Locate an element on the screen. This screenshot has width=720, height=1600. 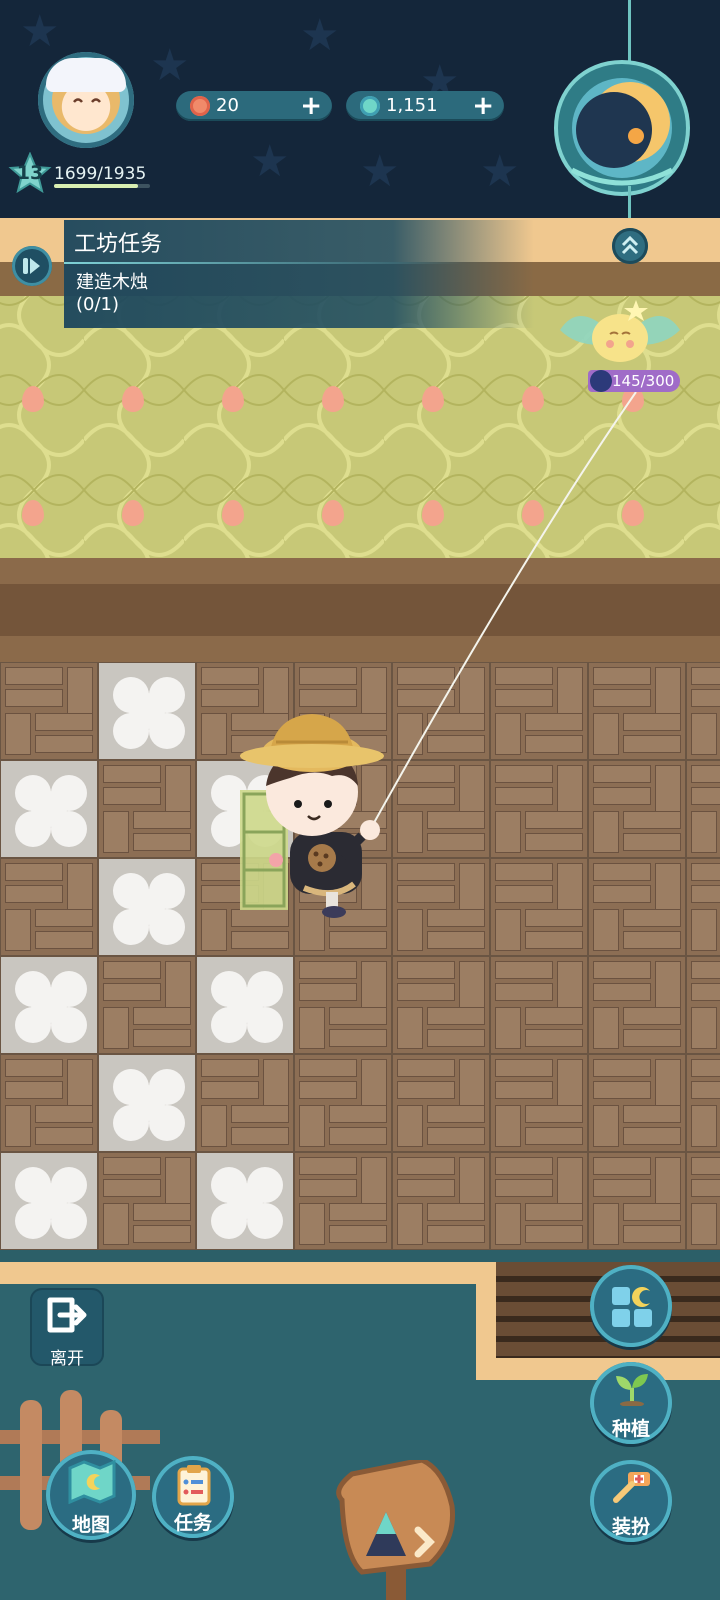
butterfly-kite is located at coordinates (620, 340).